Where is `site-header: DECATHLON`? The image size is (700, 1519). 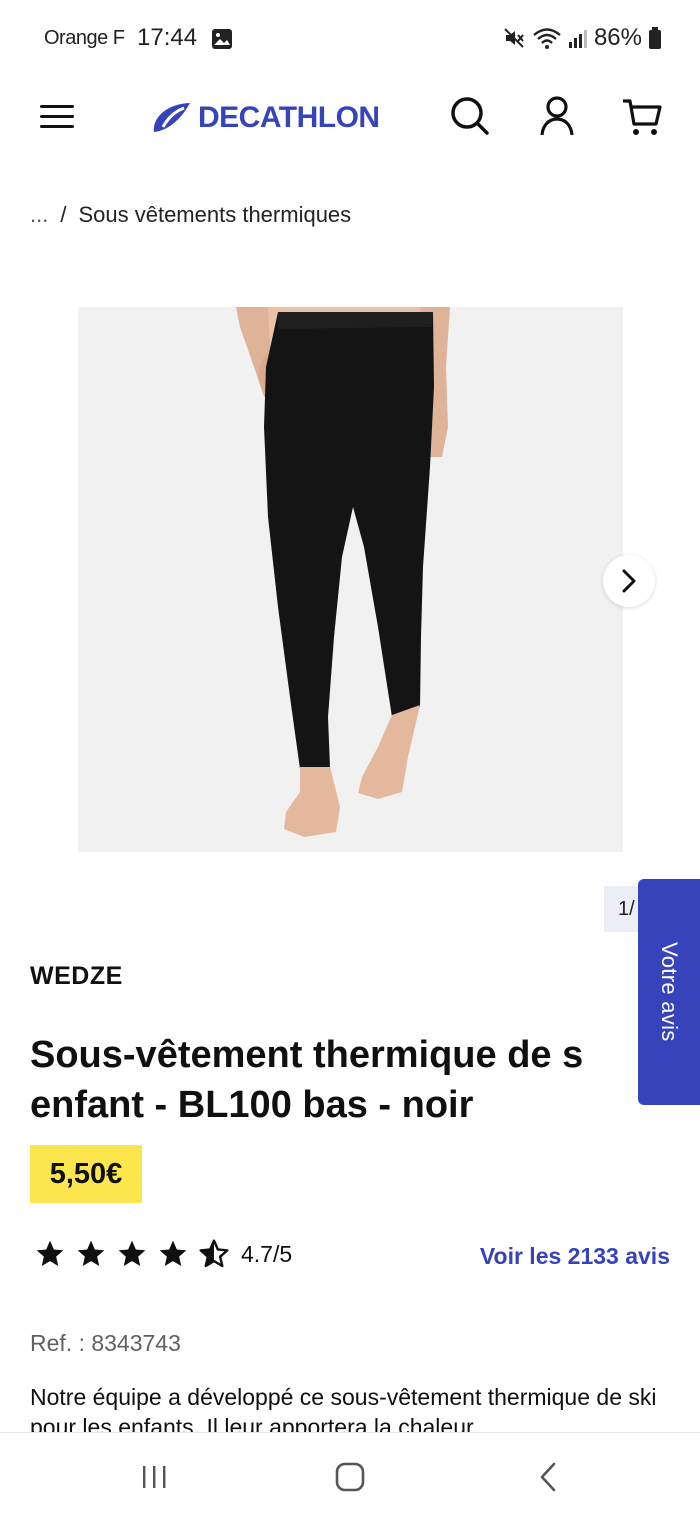 site-header: DECATHLON is located at coordinates (350, 118).